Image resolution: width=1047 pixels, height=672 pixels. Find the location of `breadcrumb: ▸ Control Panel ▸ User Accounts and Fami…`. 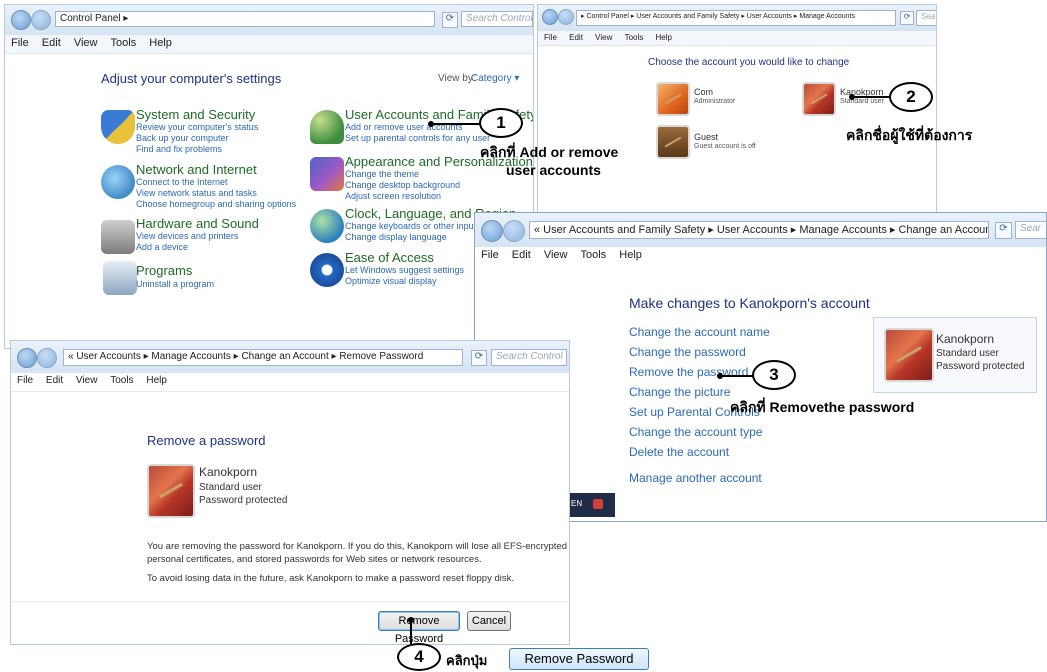

breadcrumb: ▸ Control Panel ▸ User Accounts and Fami… is located at coordinates (736, 18).